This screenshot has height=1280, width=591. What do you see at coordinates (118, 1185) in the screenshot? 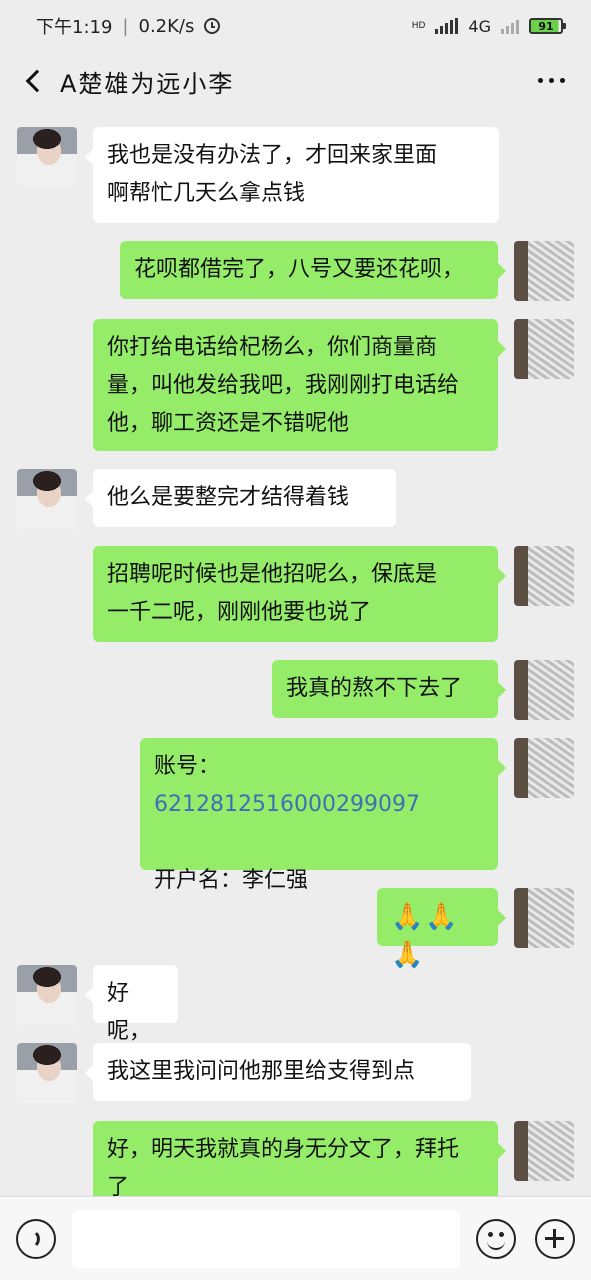
I see `message-line: 了` at bounding box center [118, 1185].